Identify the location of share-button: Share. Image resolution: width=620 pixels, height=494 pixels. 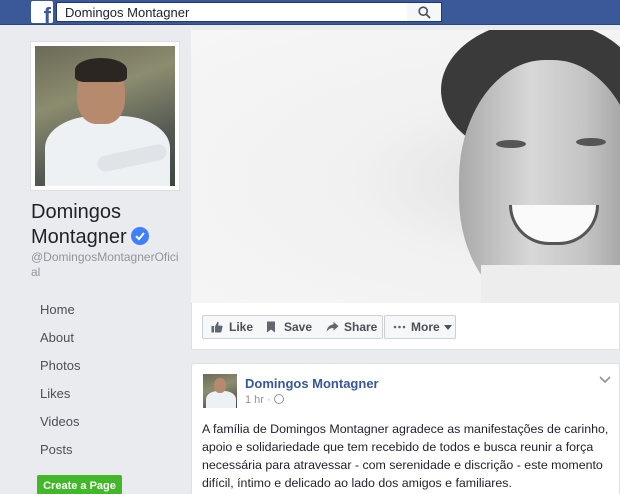
(350, 327).